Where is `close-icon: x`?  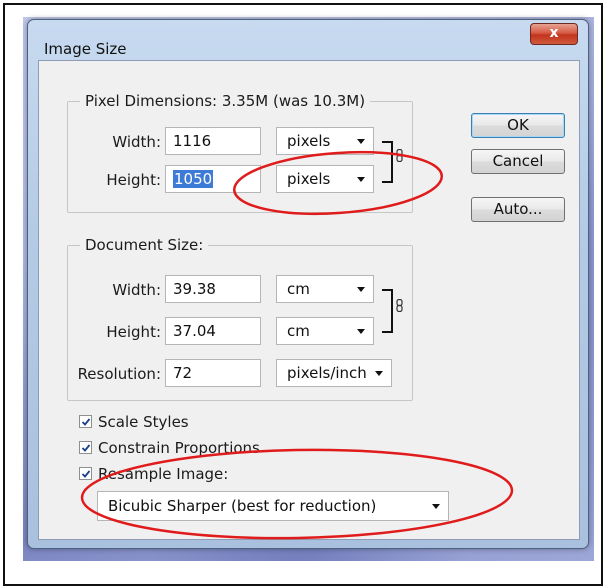
close-icon: x is located at coordinates (554, 33).